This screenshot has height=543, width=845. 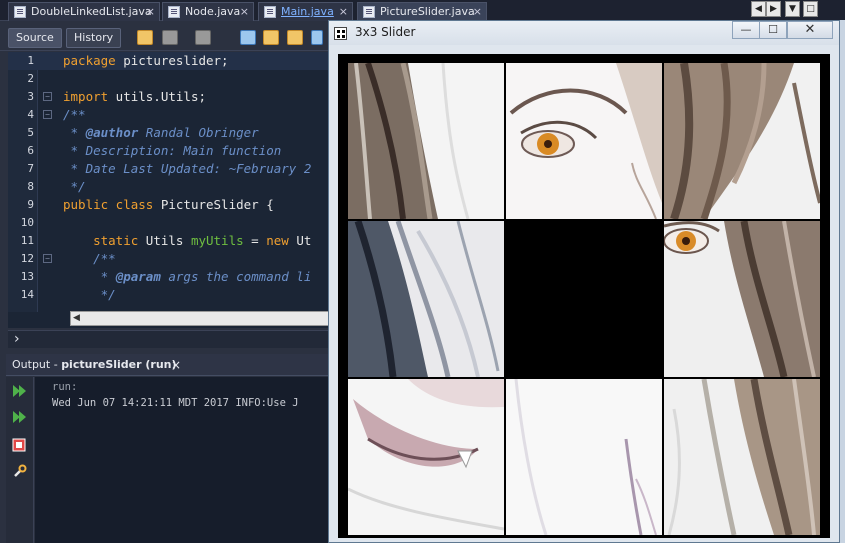 What do you see at coordinates (810, 30) in the screenshot?
I see `close-button: ✕` at bounding box center [810, 30].